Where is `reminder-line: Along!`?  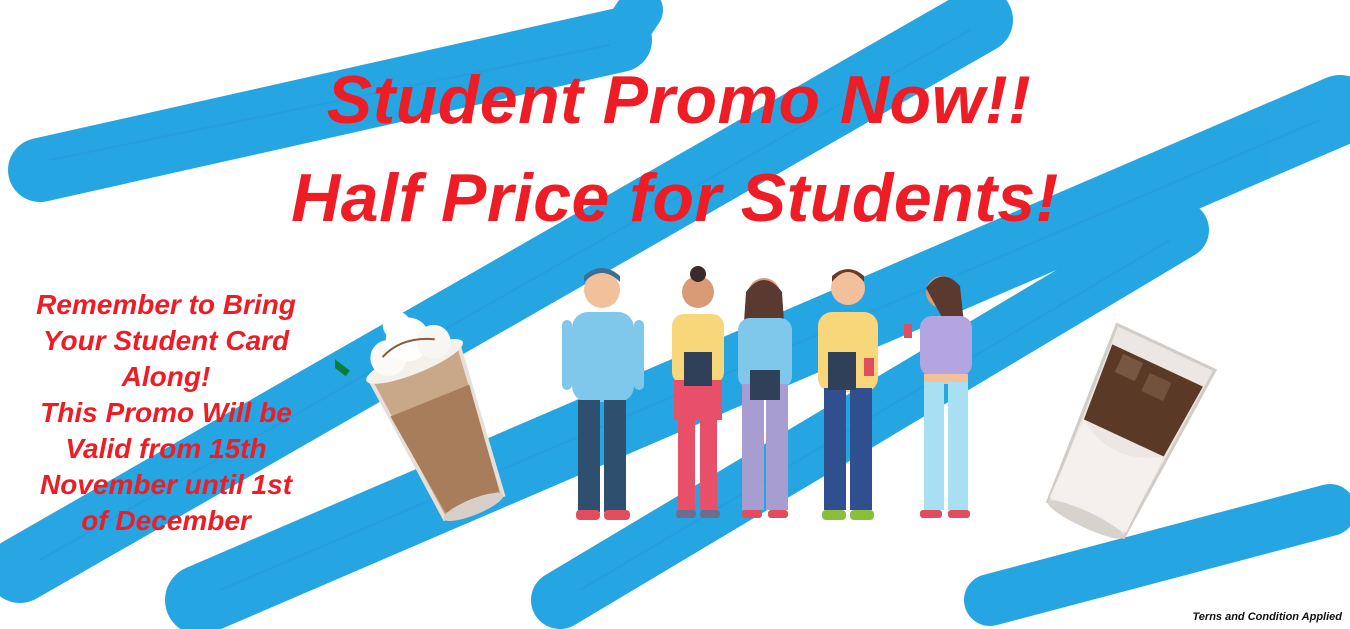 reminder-line: Along! is located at coordinates (166, 376).